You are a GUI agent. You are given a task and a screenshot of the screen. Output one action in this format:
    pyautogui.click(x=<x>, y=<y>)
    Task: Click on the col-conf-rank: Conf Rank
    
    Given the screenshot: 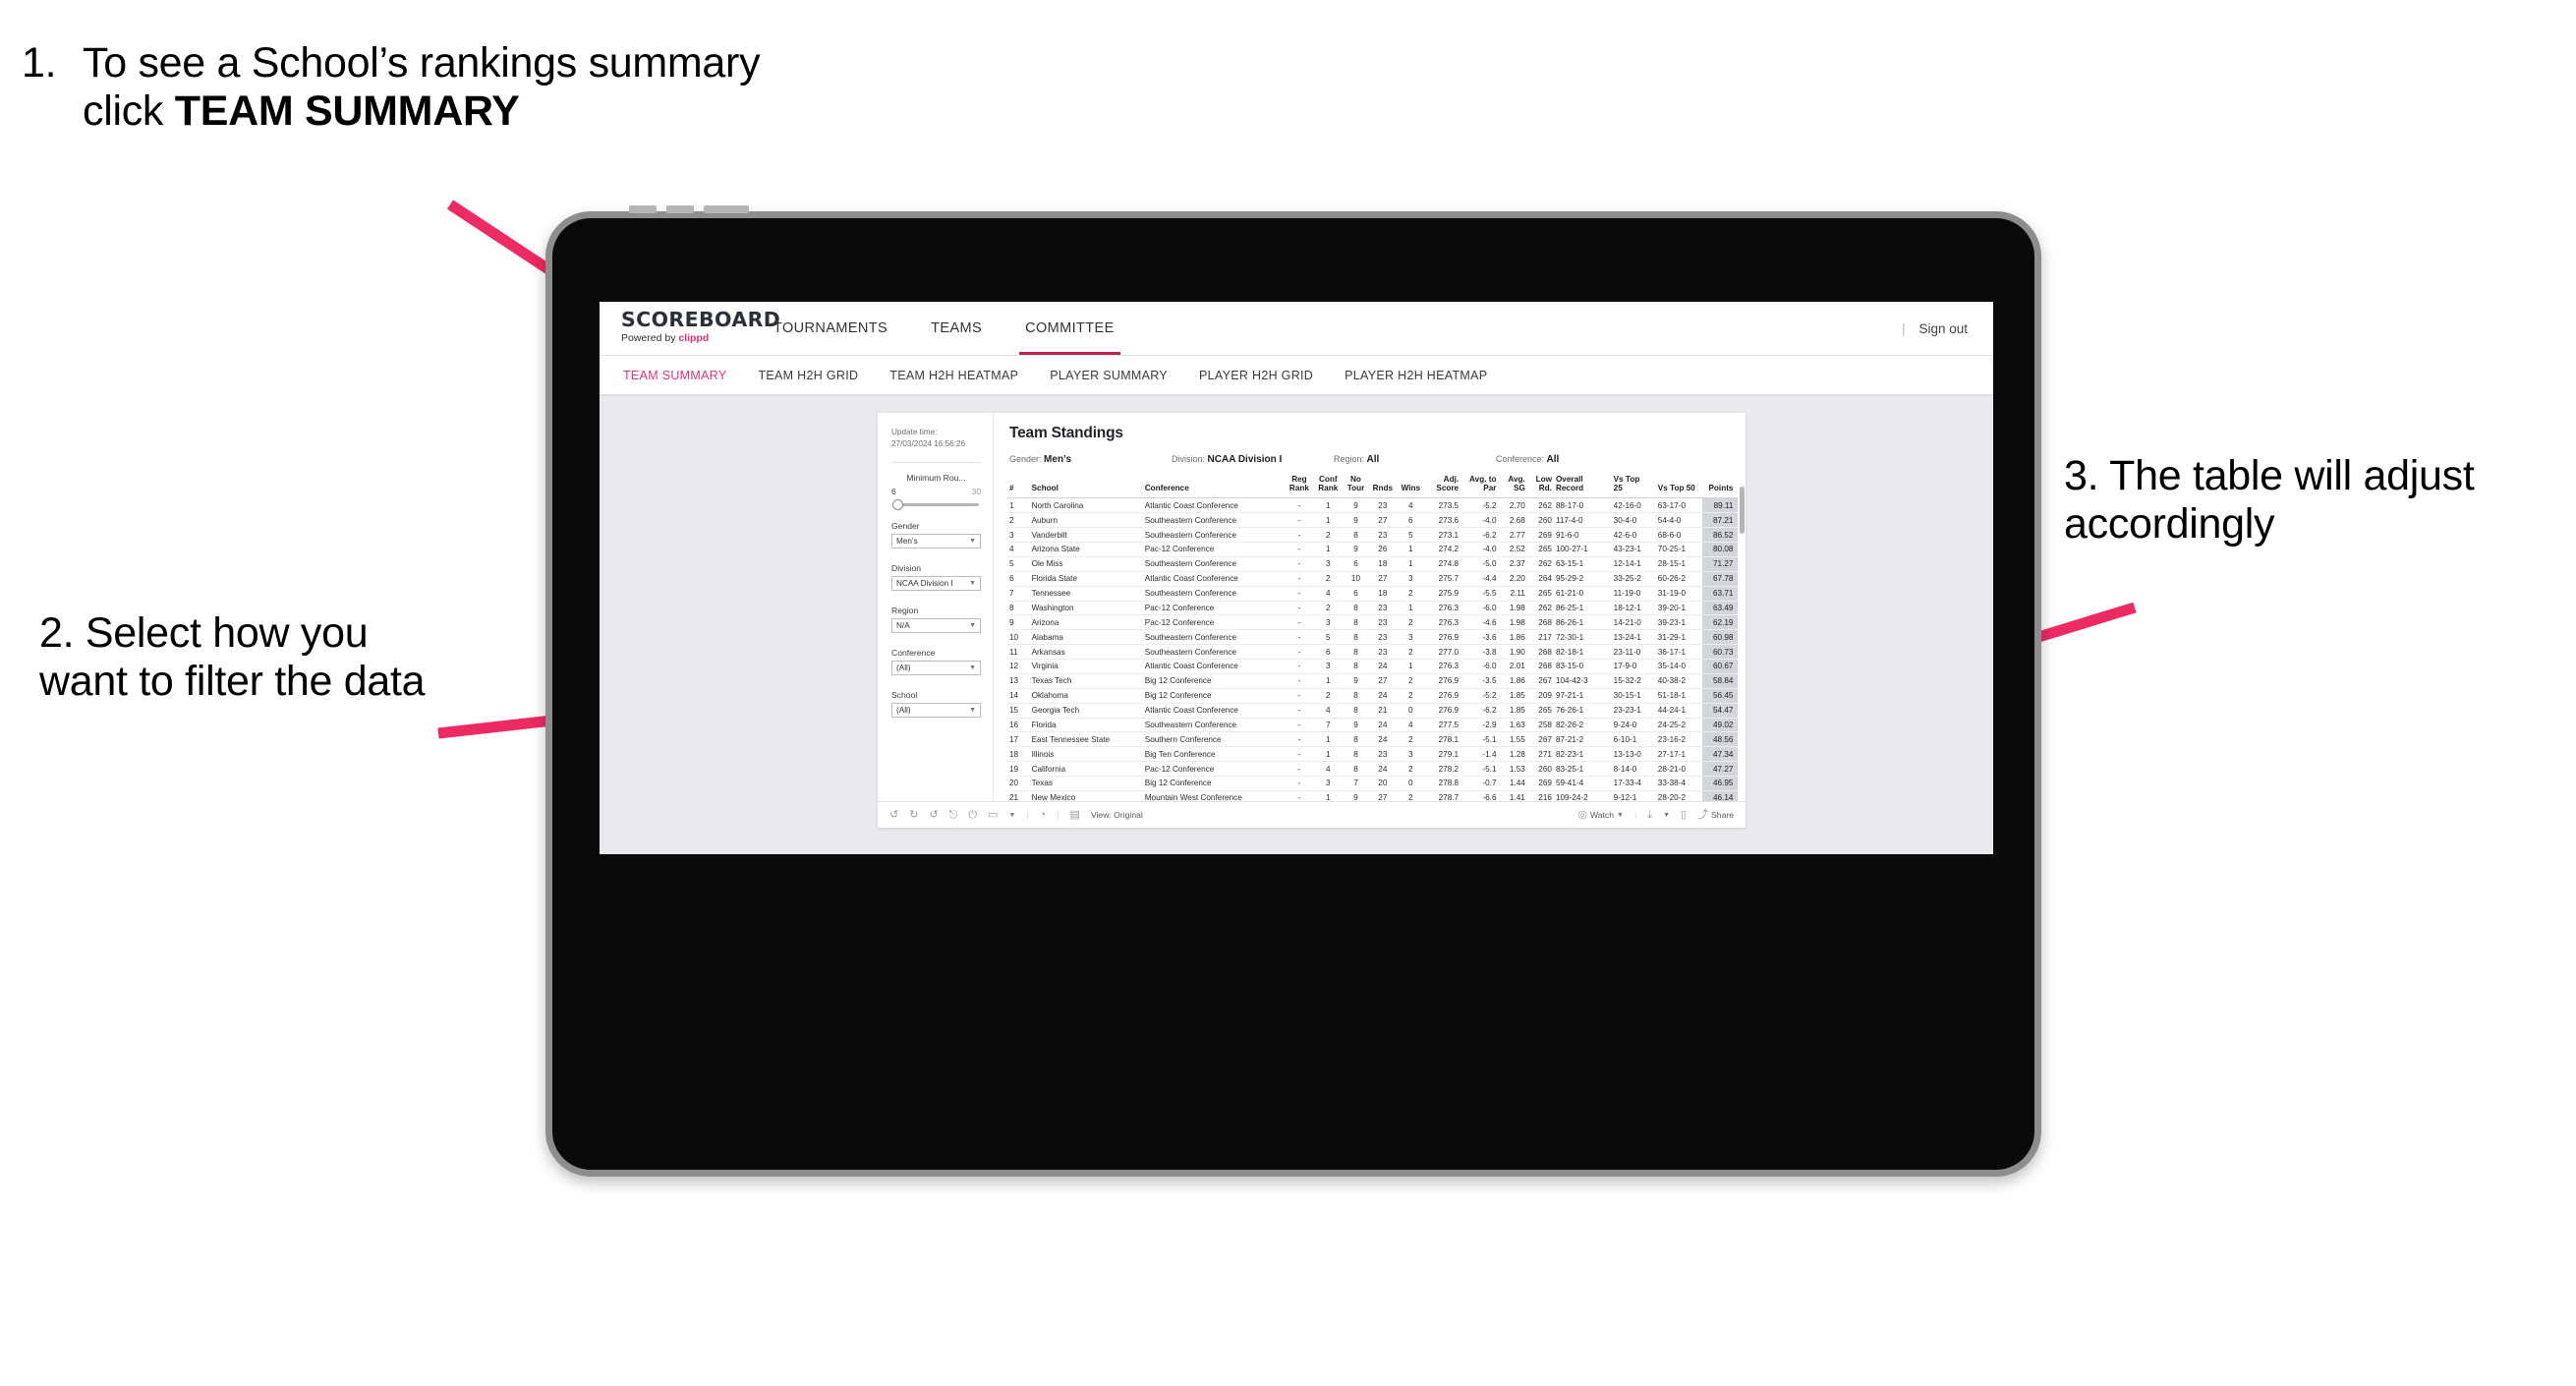 What is the action you would take?
    pyautogui.click(x=1328, y=486)
    